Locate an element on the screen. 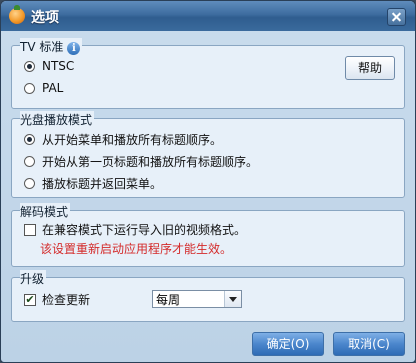 The width and height of the screenshot is (416, 363). upgrade-label: 升级 is located at coordinates (33, 278).